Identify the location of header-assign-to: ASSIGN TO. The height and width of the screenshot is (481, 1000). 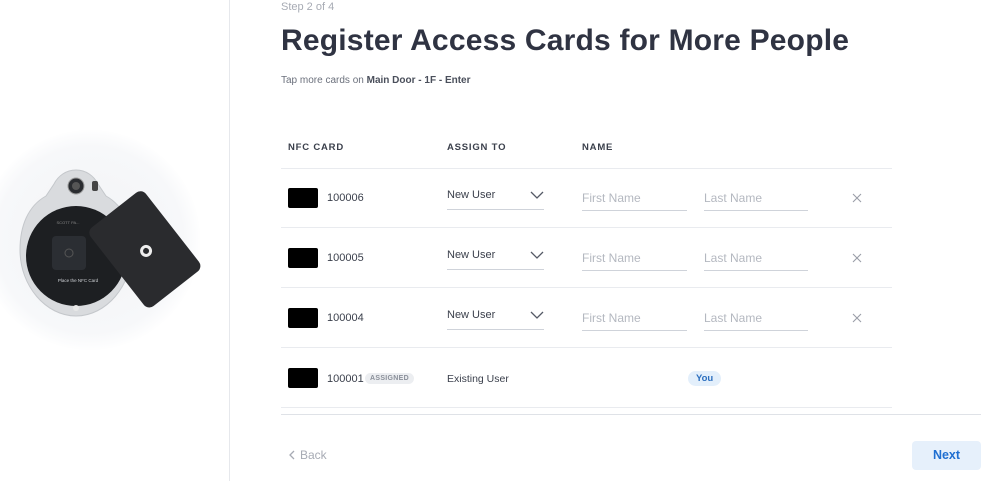
(477, 147).